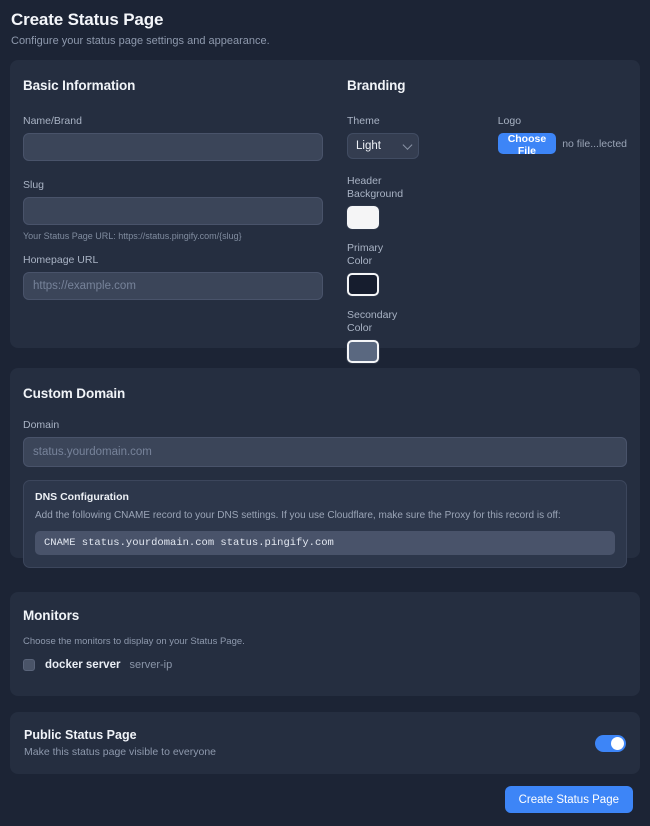 Image resolution: width=650 pixels, height=826 pixels. What do you see at coordinates (79, 85) in the screenshot?
I see `section-title-basic-information: Basic Information` at bounding box center [79, 85].